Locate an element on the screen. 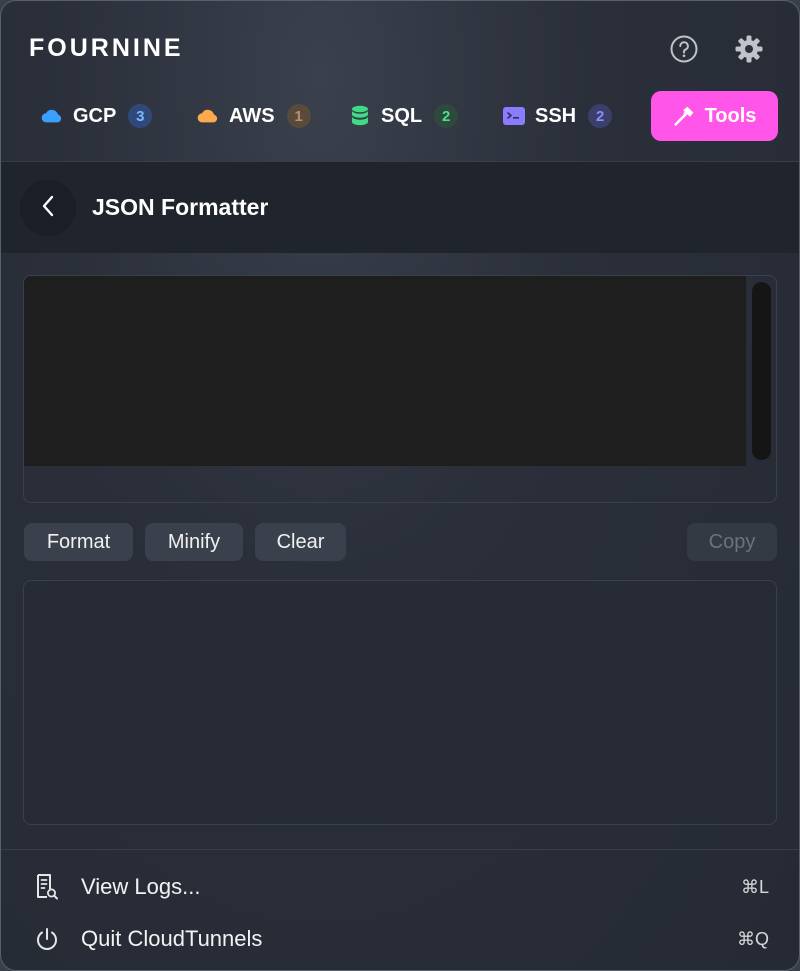 This screenshot has height=971, width=800. tab-label: SSH is located at coordinates (556, 115).